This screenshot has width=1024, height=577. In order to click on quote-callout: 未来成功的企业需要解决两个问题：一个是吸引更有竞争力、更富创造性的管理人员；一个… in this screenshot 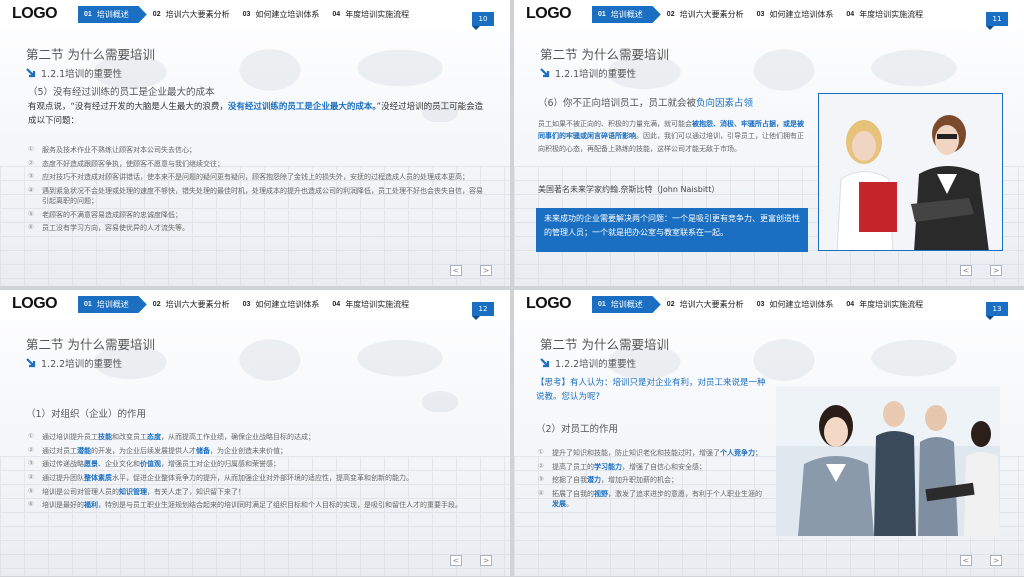, I will do `click(672, 230)`.